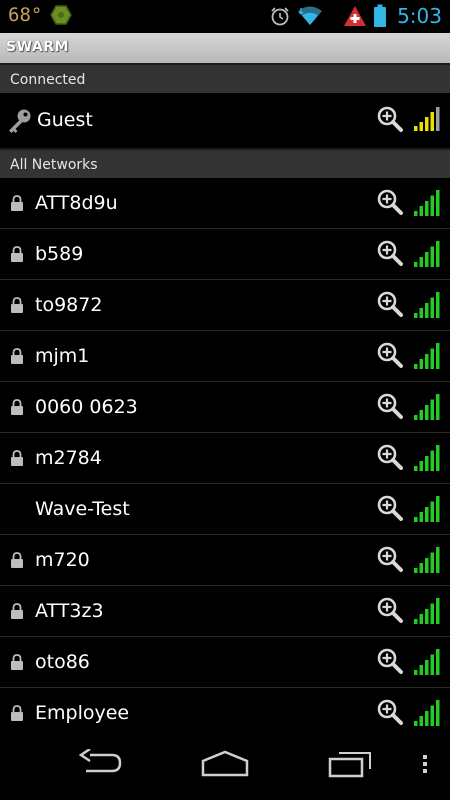 The width and height of the screenshot is (450, 800). I want to click on home-icon, so click(225, 763).